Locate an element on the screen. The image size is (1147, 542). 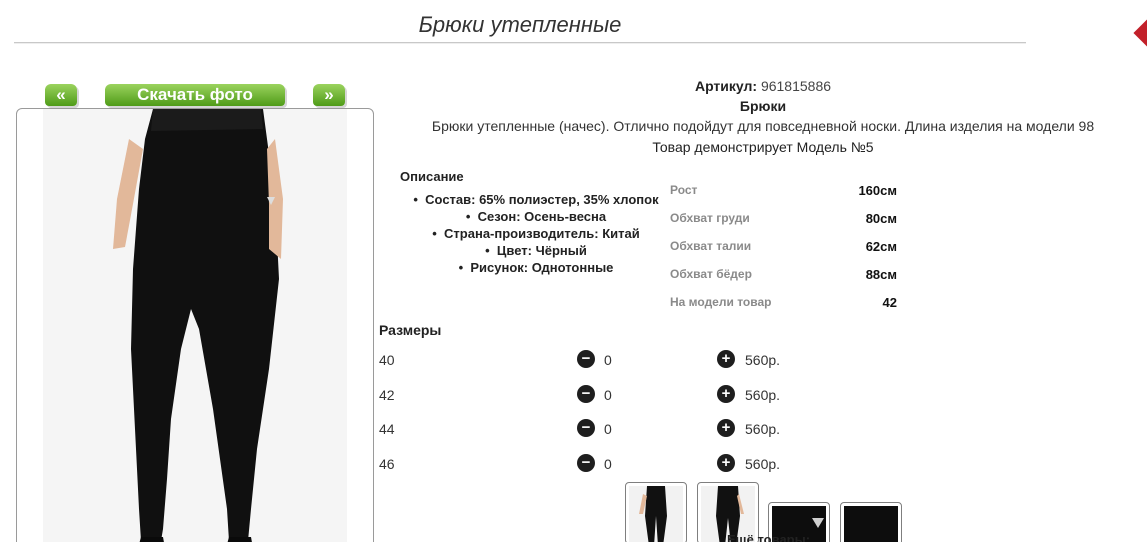
measurement-row: Обхват груди 80см is located at coordinates (785, 225).